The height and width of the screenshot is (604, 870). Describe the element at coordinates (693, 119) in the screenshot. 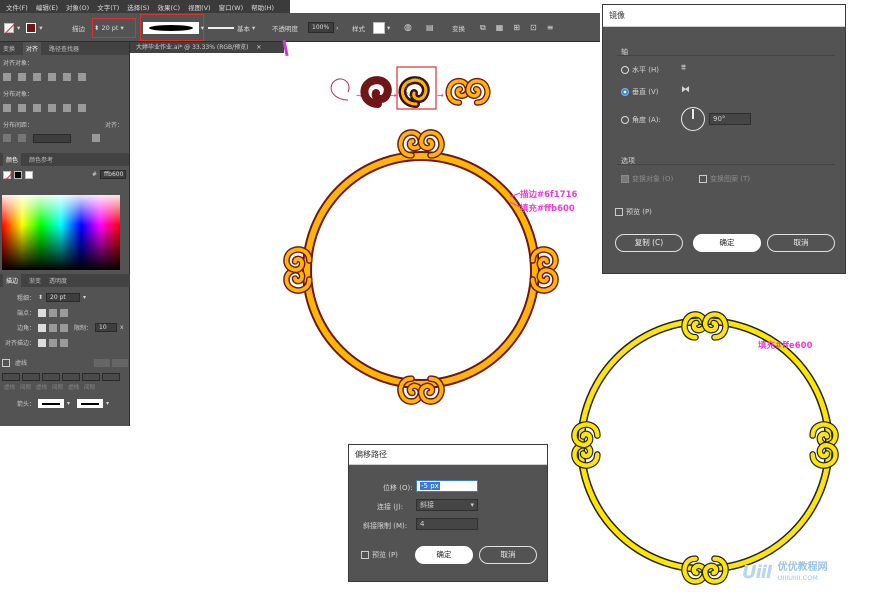

I see `angle-dial` at that location.